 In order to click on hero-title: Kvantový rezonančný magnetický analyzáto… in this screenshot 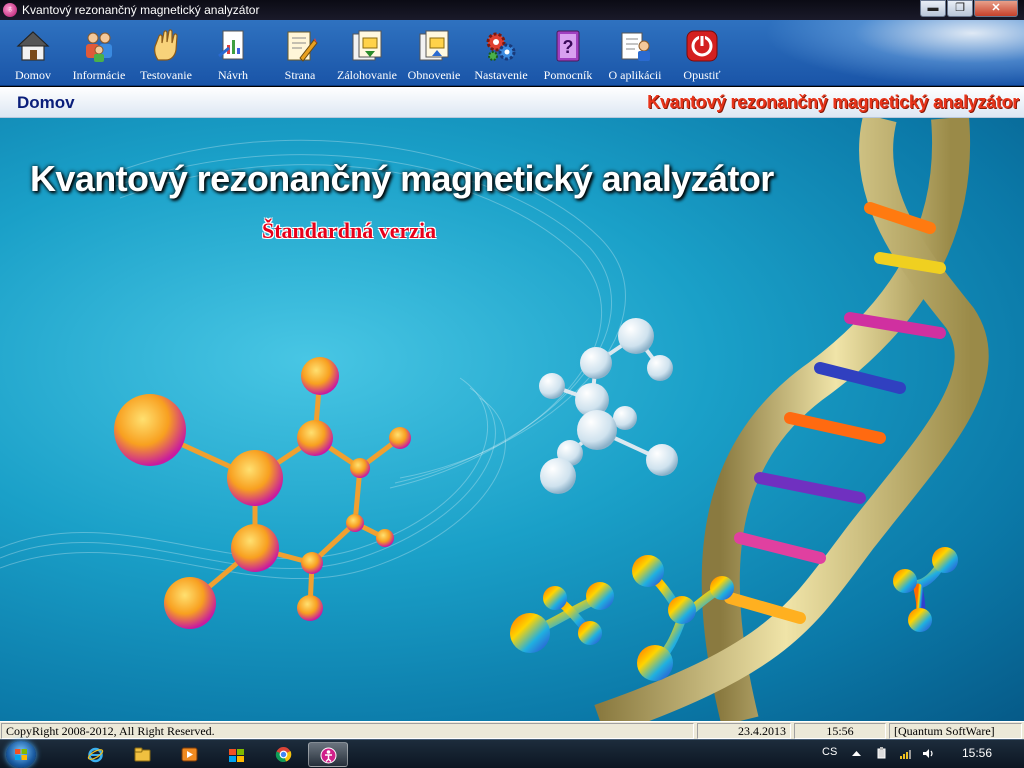, I will do `click(402, 178)`.